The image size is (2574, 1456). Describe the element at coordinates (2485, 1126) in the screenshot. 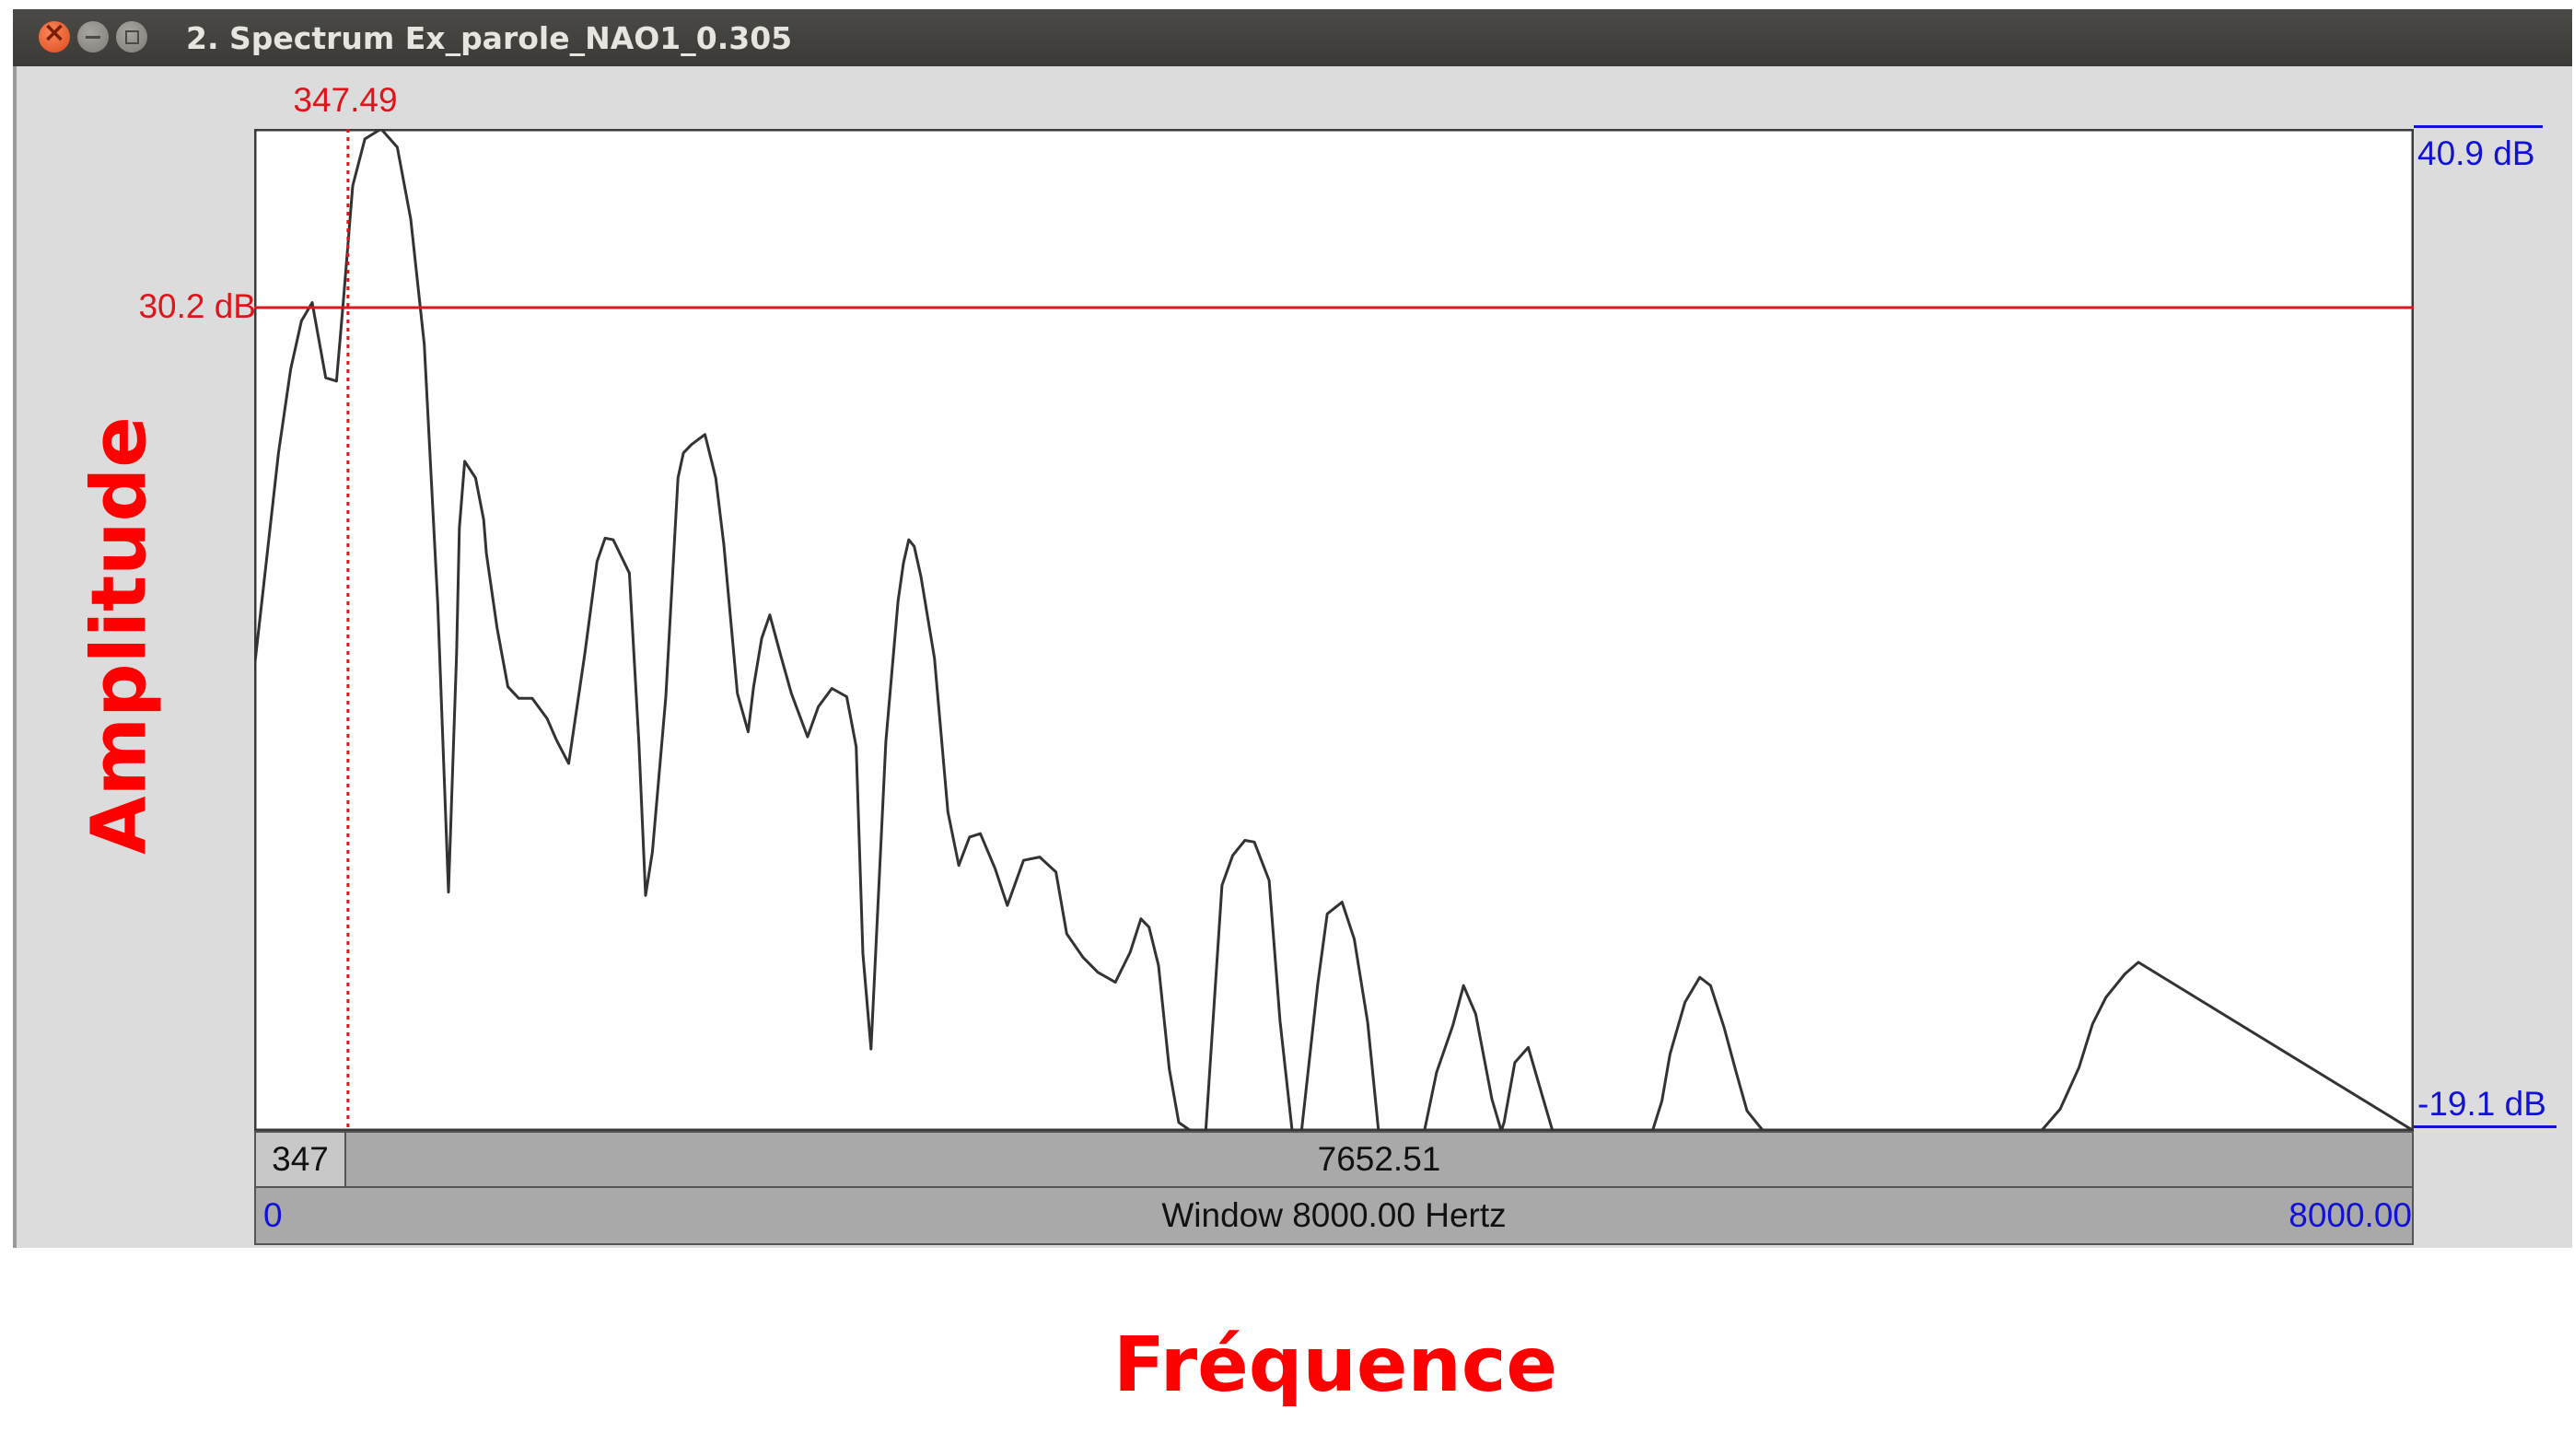

I see `scale-bottom-tick` at that location.